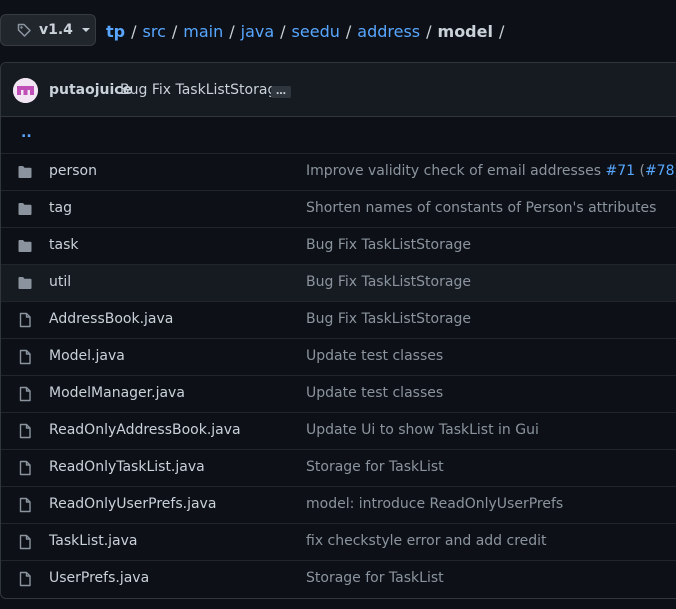  What do you see at coordinates (145, 430) in the screenshot?
I see `file-name-link: ReadOnlyAddressBook.java` at bounding box center [145, 430].